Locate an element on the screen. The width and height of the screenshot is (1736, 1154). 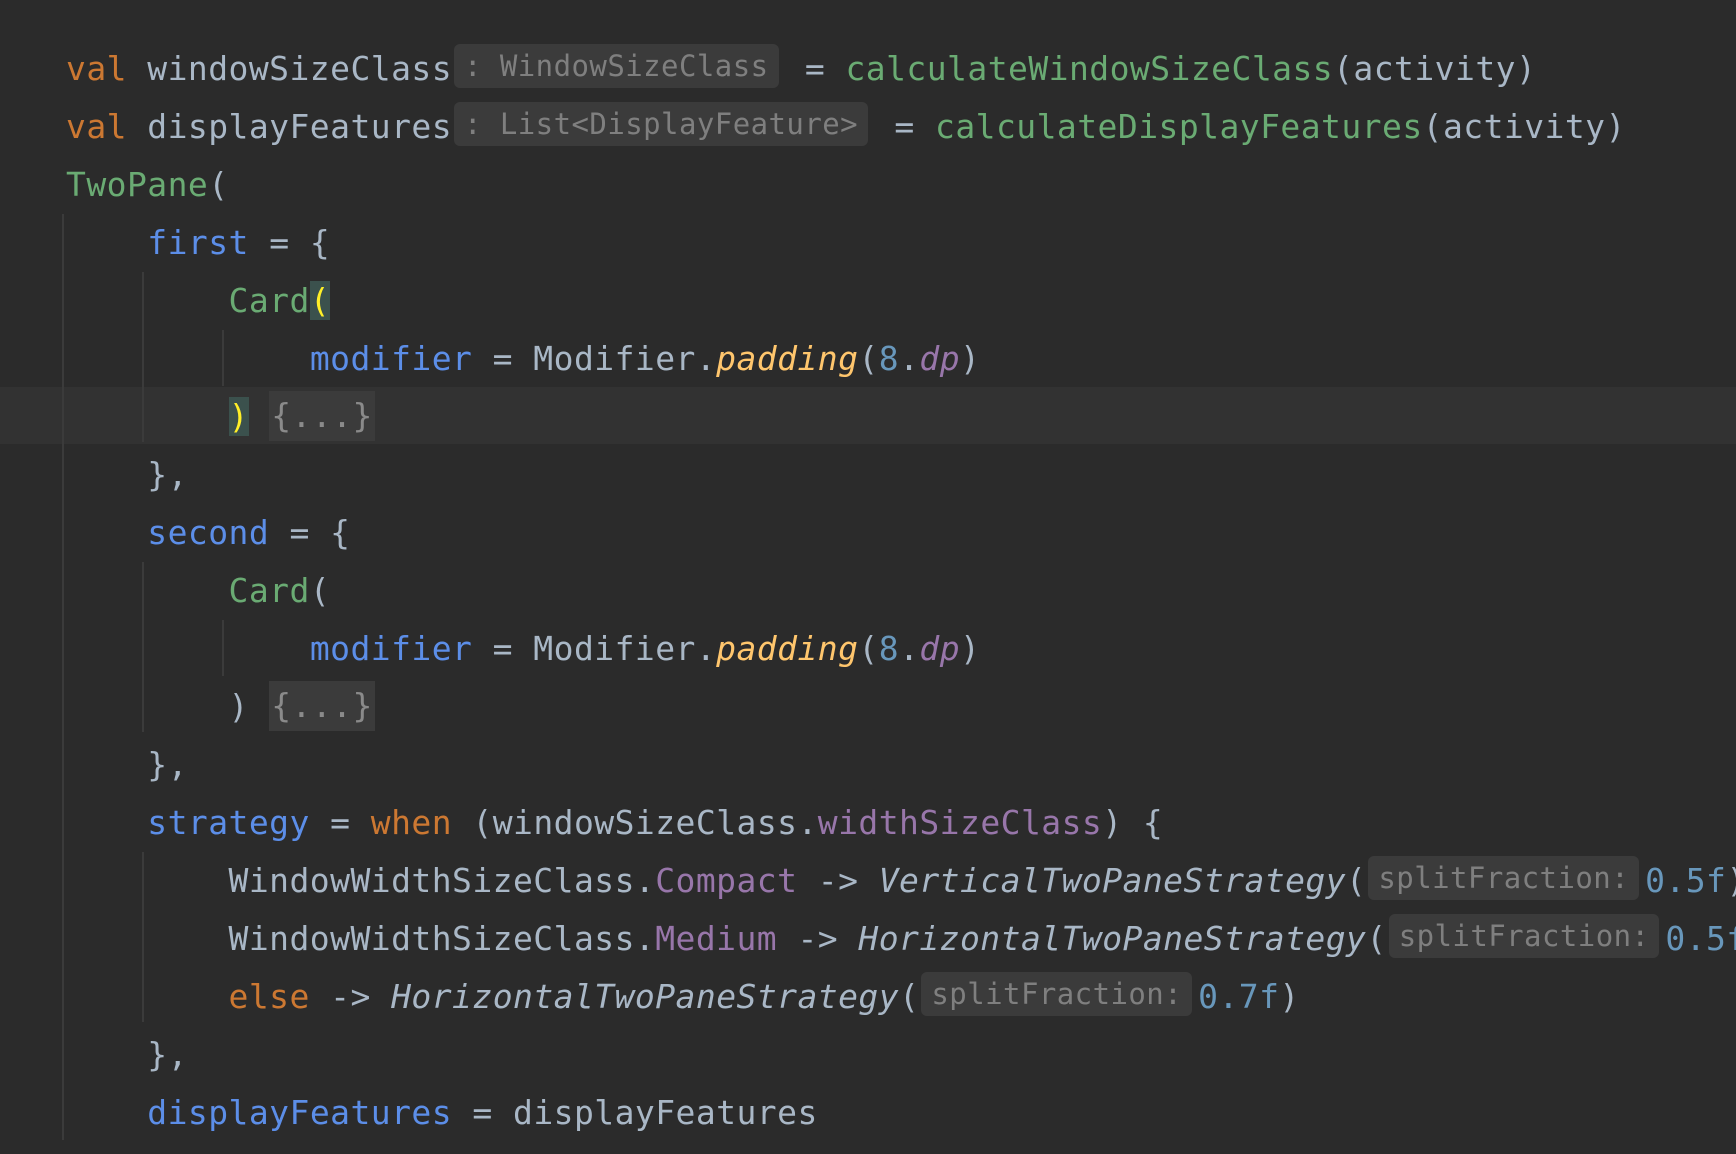
property: Medium is located at coordinates (716, 938).